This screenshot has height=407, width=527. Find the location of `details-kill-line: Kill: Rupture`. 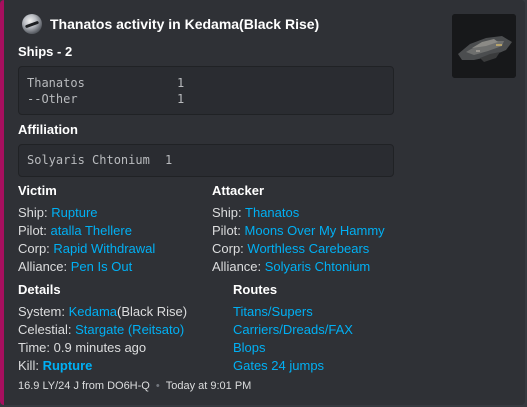

details-kill-line: Kill: Rupture is located at coordinates (55, 366).